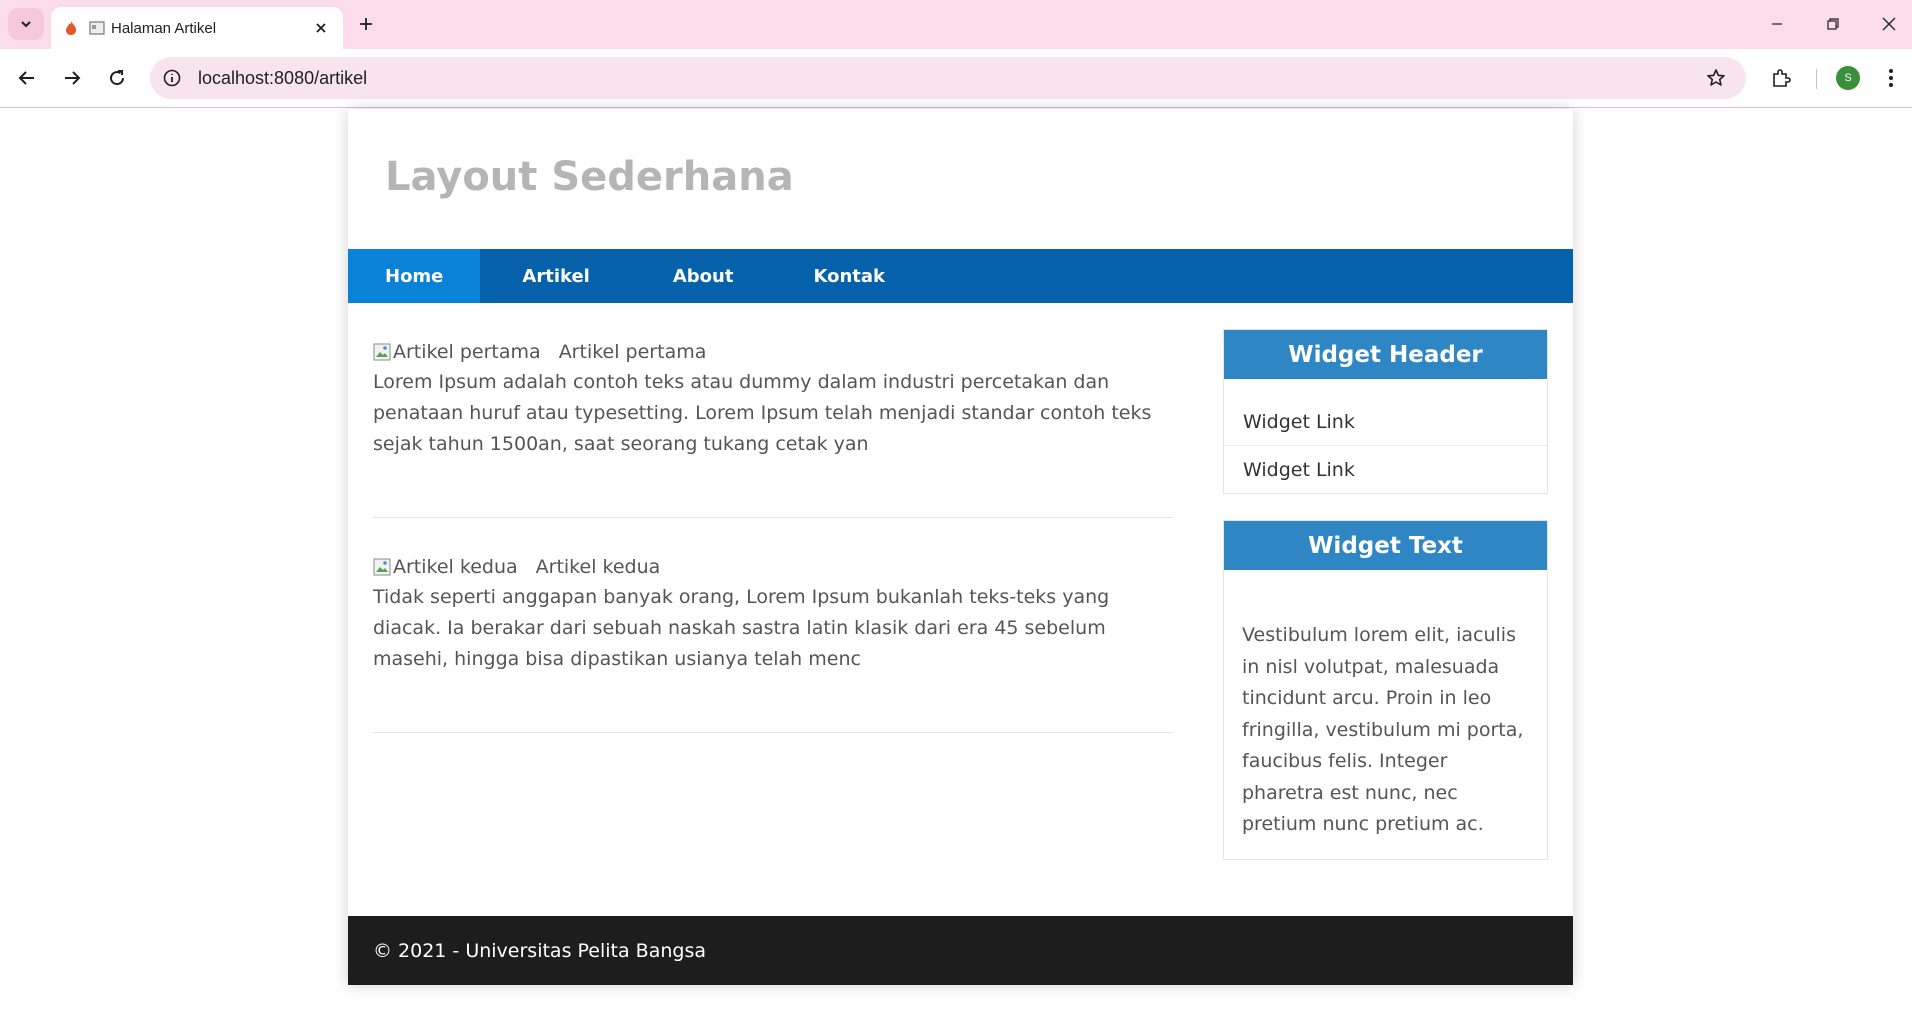 This screenshot has width=1912, height=1022. What do you see at coordinates (1848, 78) in the screenshot?
I see `profile-avatar: S` at bounding box center [1848, 78].